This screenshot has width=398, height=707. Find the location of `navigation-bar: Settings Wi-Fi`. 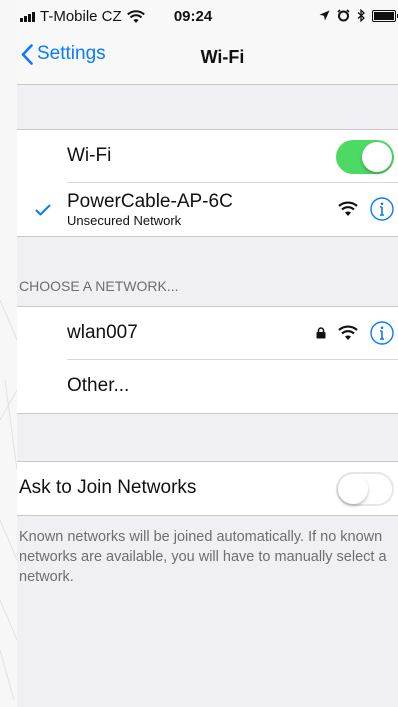

navigation-bar: Settings Wi-Fi is located at coordinates (207, 59).